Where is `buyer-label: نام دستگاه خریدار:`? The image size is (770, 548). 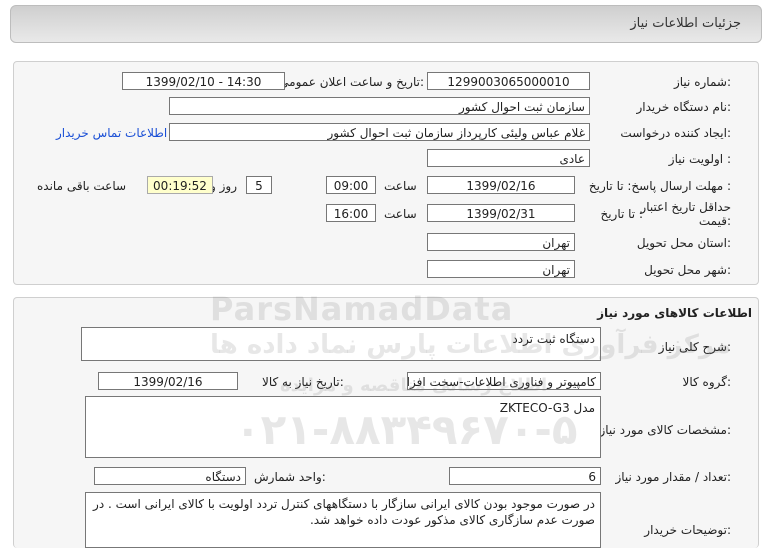 buyer-label: نام دستگاه خریدار: is located at coordinates (684, 107).